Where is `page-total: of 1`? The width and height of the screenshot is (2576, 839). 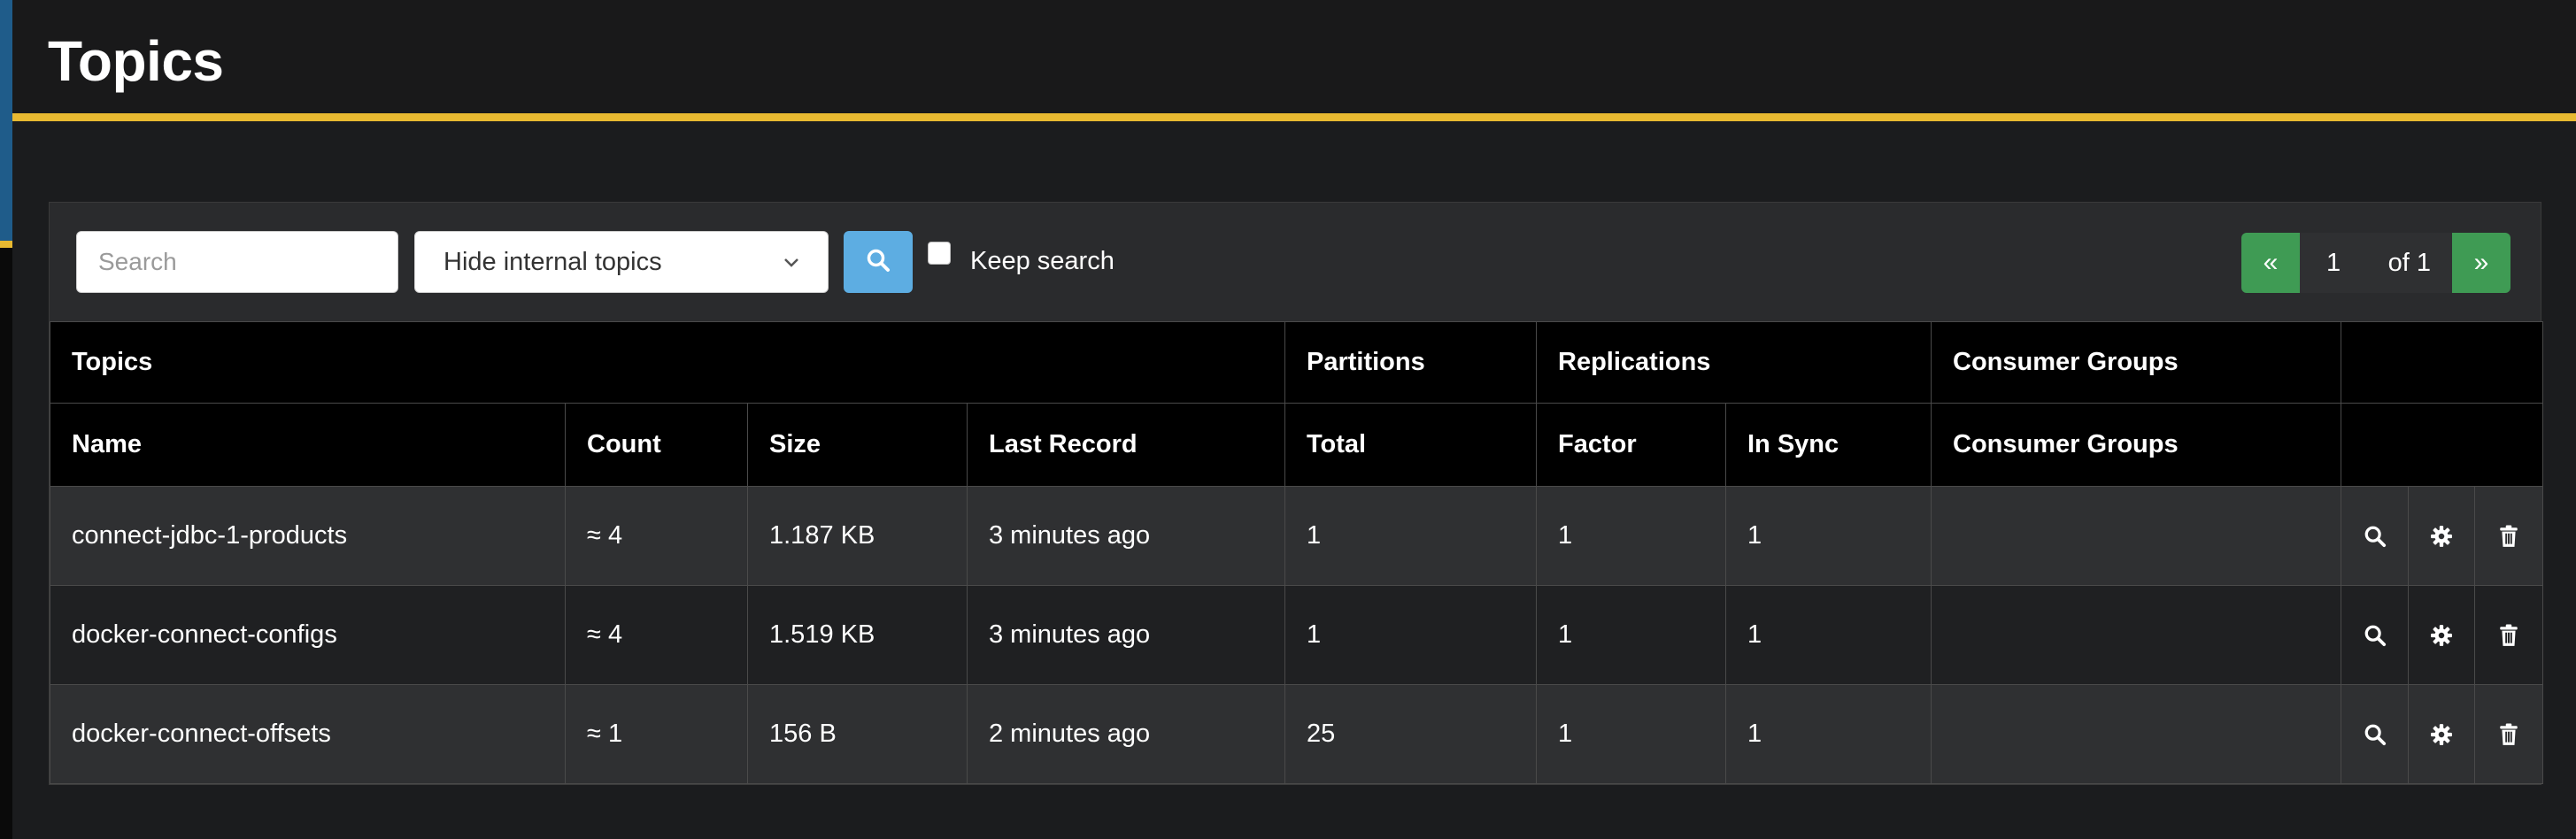
page-total: of 1 is located at coordinates (2409, 262).